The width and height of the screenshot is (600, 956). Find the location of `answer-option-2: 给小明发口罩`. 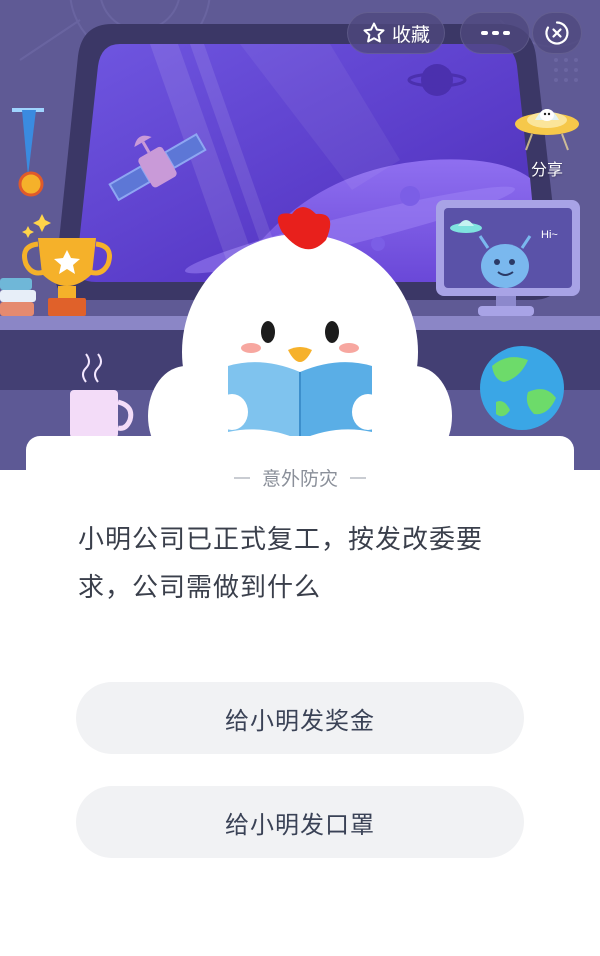

answer-option-2: 给小明发口罩 is located at coordinates (300, 822).